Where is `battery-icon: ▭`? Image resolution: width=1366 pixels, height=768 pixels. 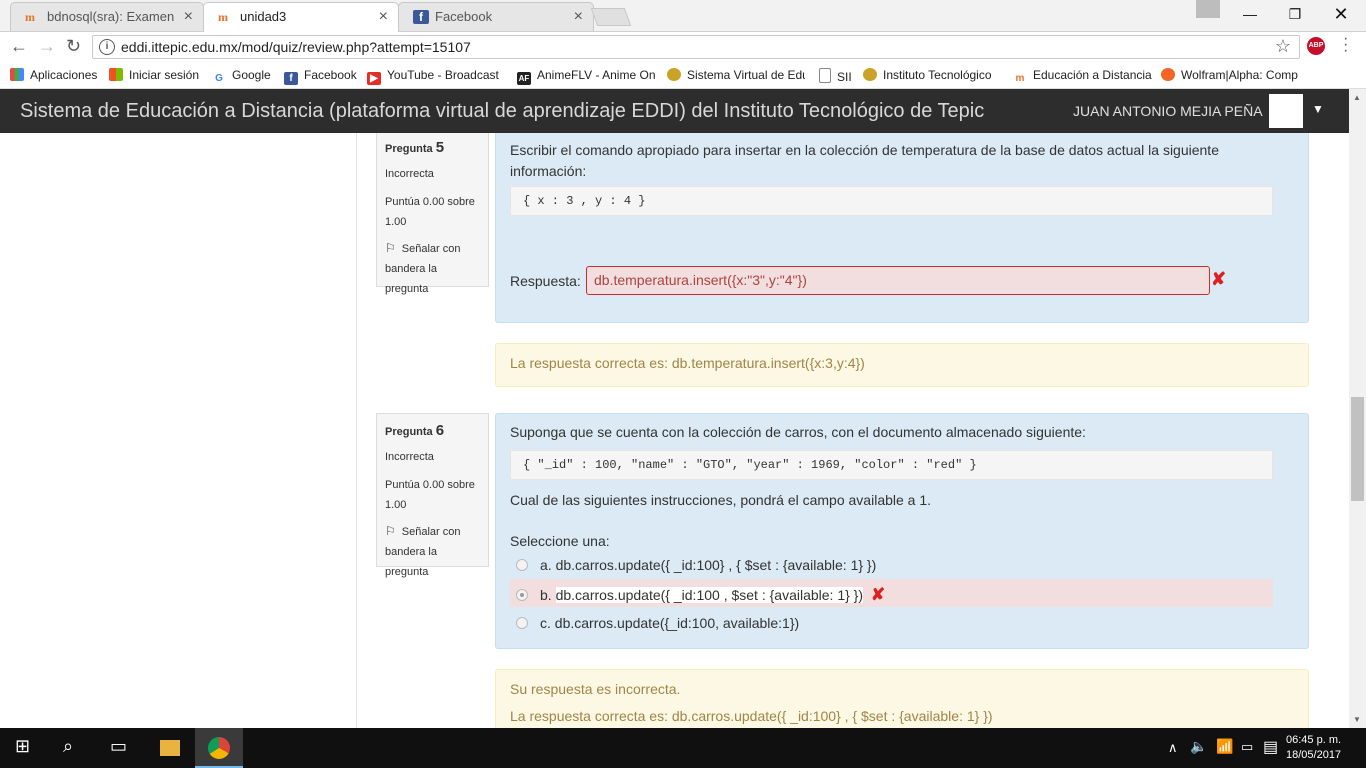 battery-icon: ▭ is located at coordinates (1247, 747).